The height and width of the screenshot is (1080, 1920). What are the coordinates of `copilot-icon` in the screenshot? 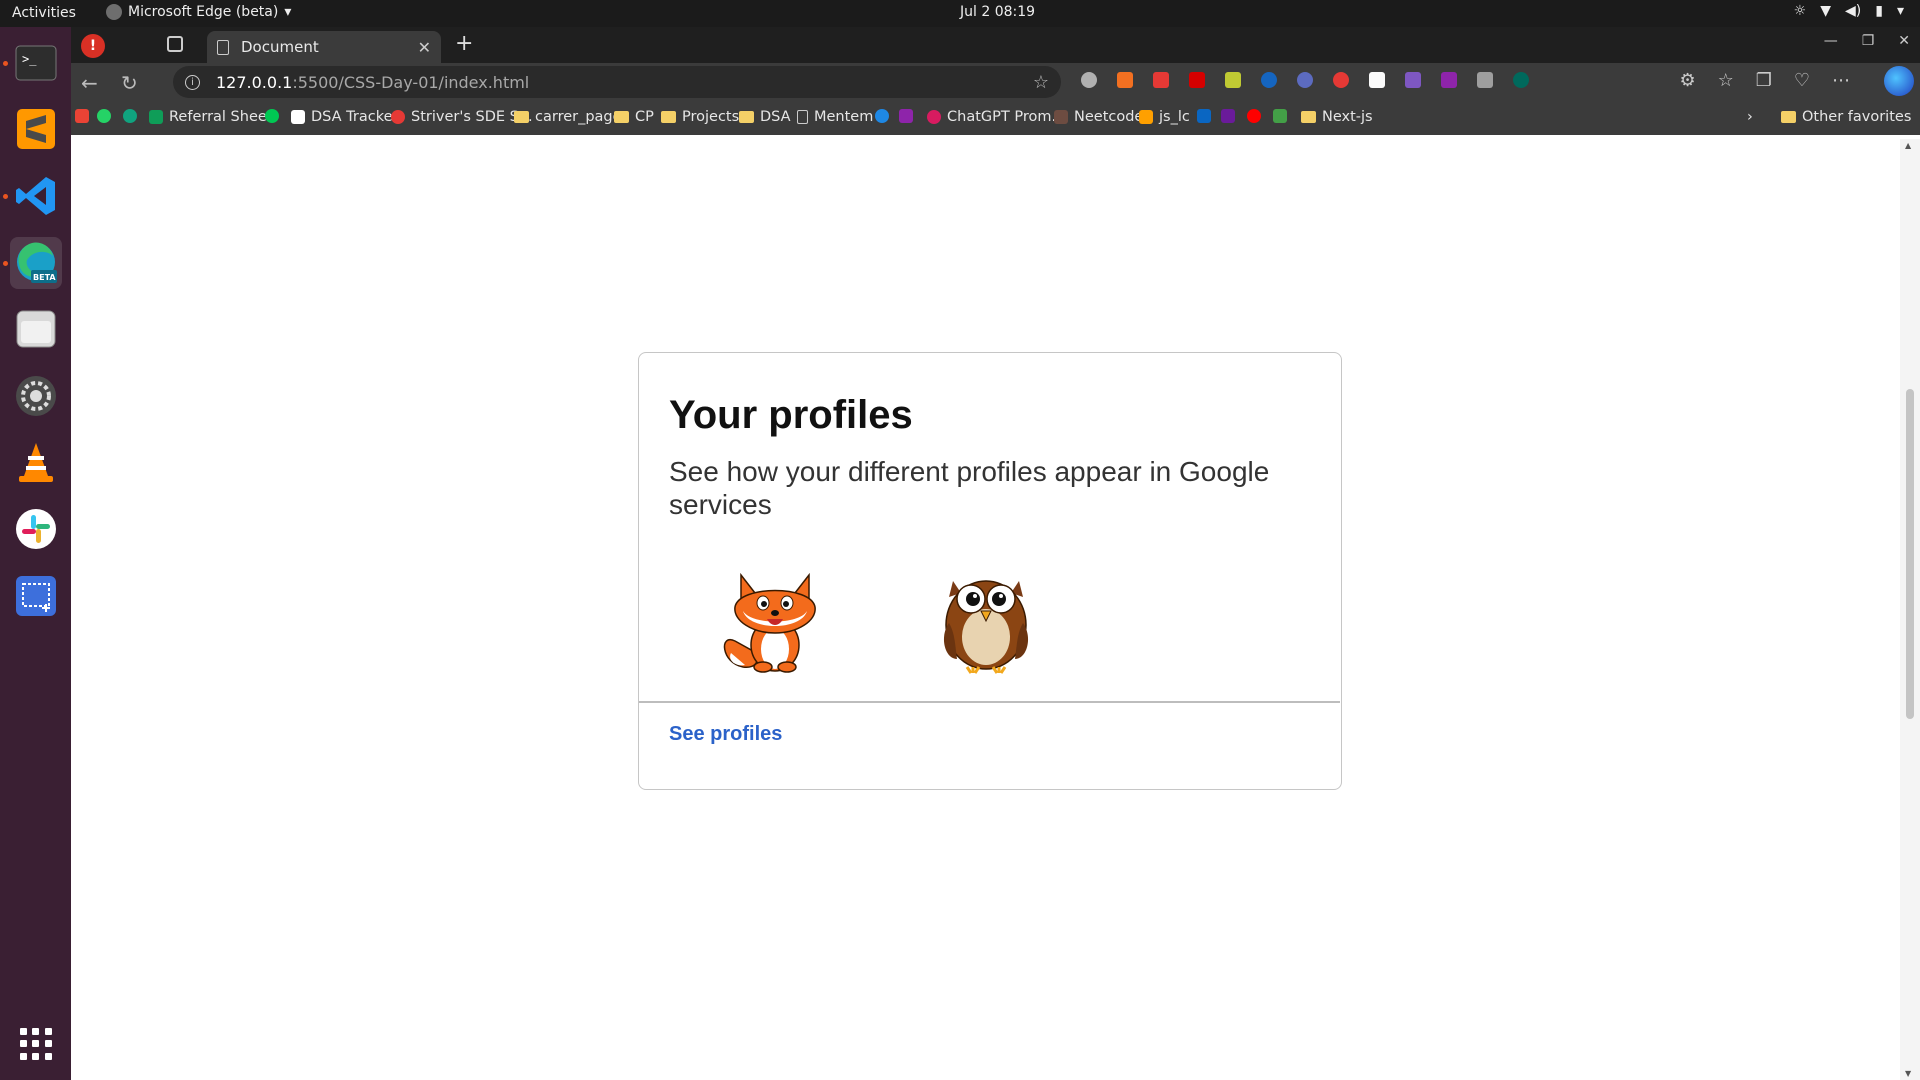 It's located at (1899, 81).